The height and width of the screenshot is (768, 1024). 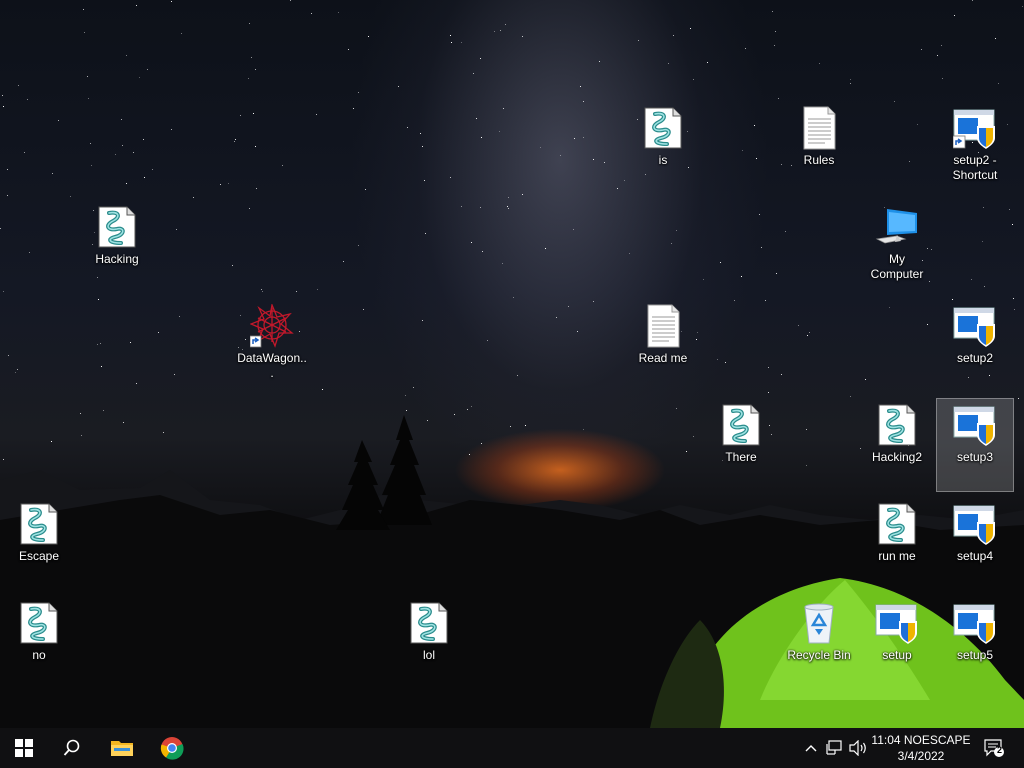 I want to click on notification-count: 2, so click(x=1000, y=750).